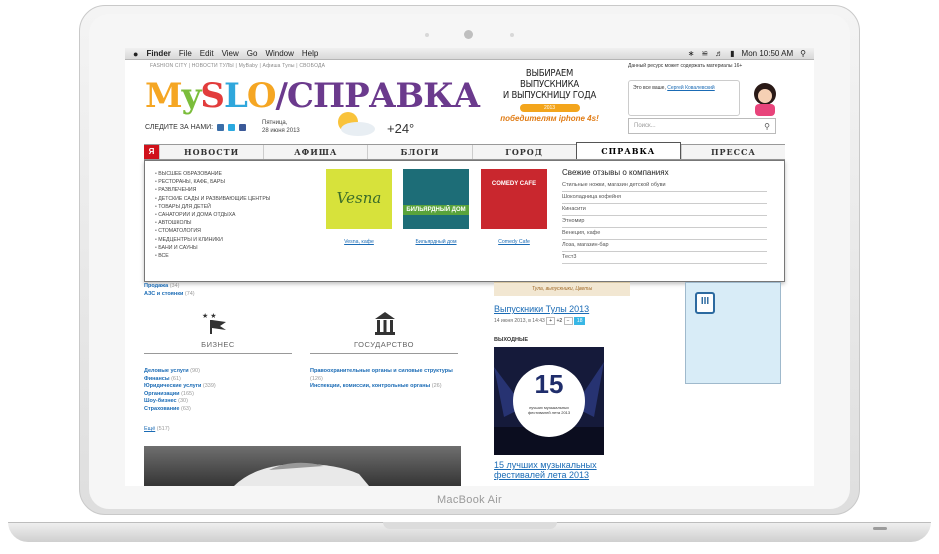 Image resolution: width=939 pixels, height=554 pixels. What do you see at coordinates (172, 386) in the screenshot?
I see `link-label: Юридические услуги` at bounding box center [172, 386].